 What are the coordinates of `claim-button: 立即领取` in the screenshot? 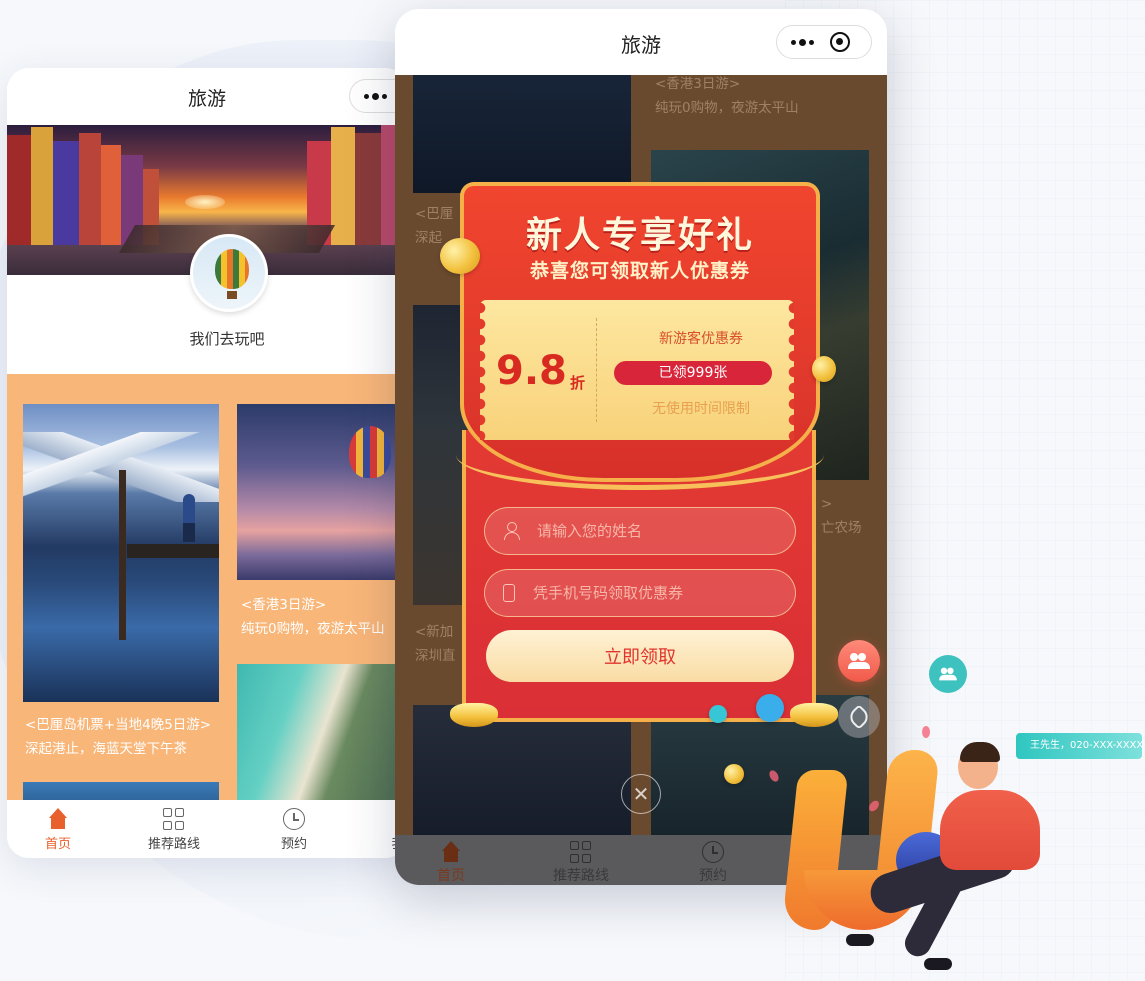 It's located at (640, 656).